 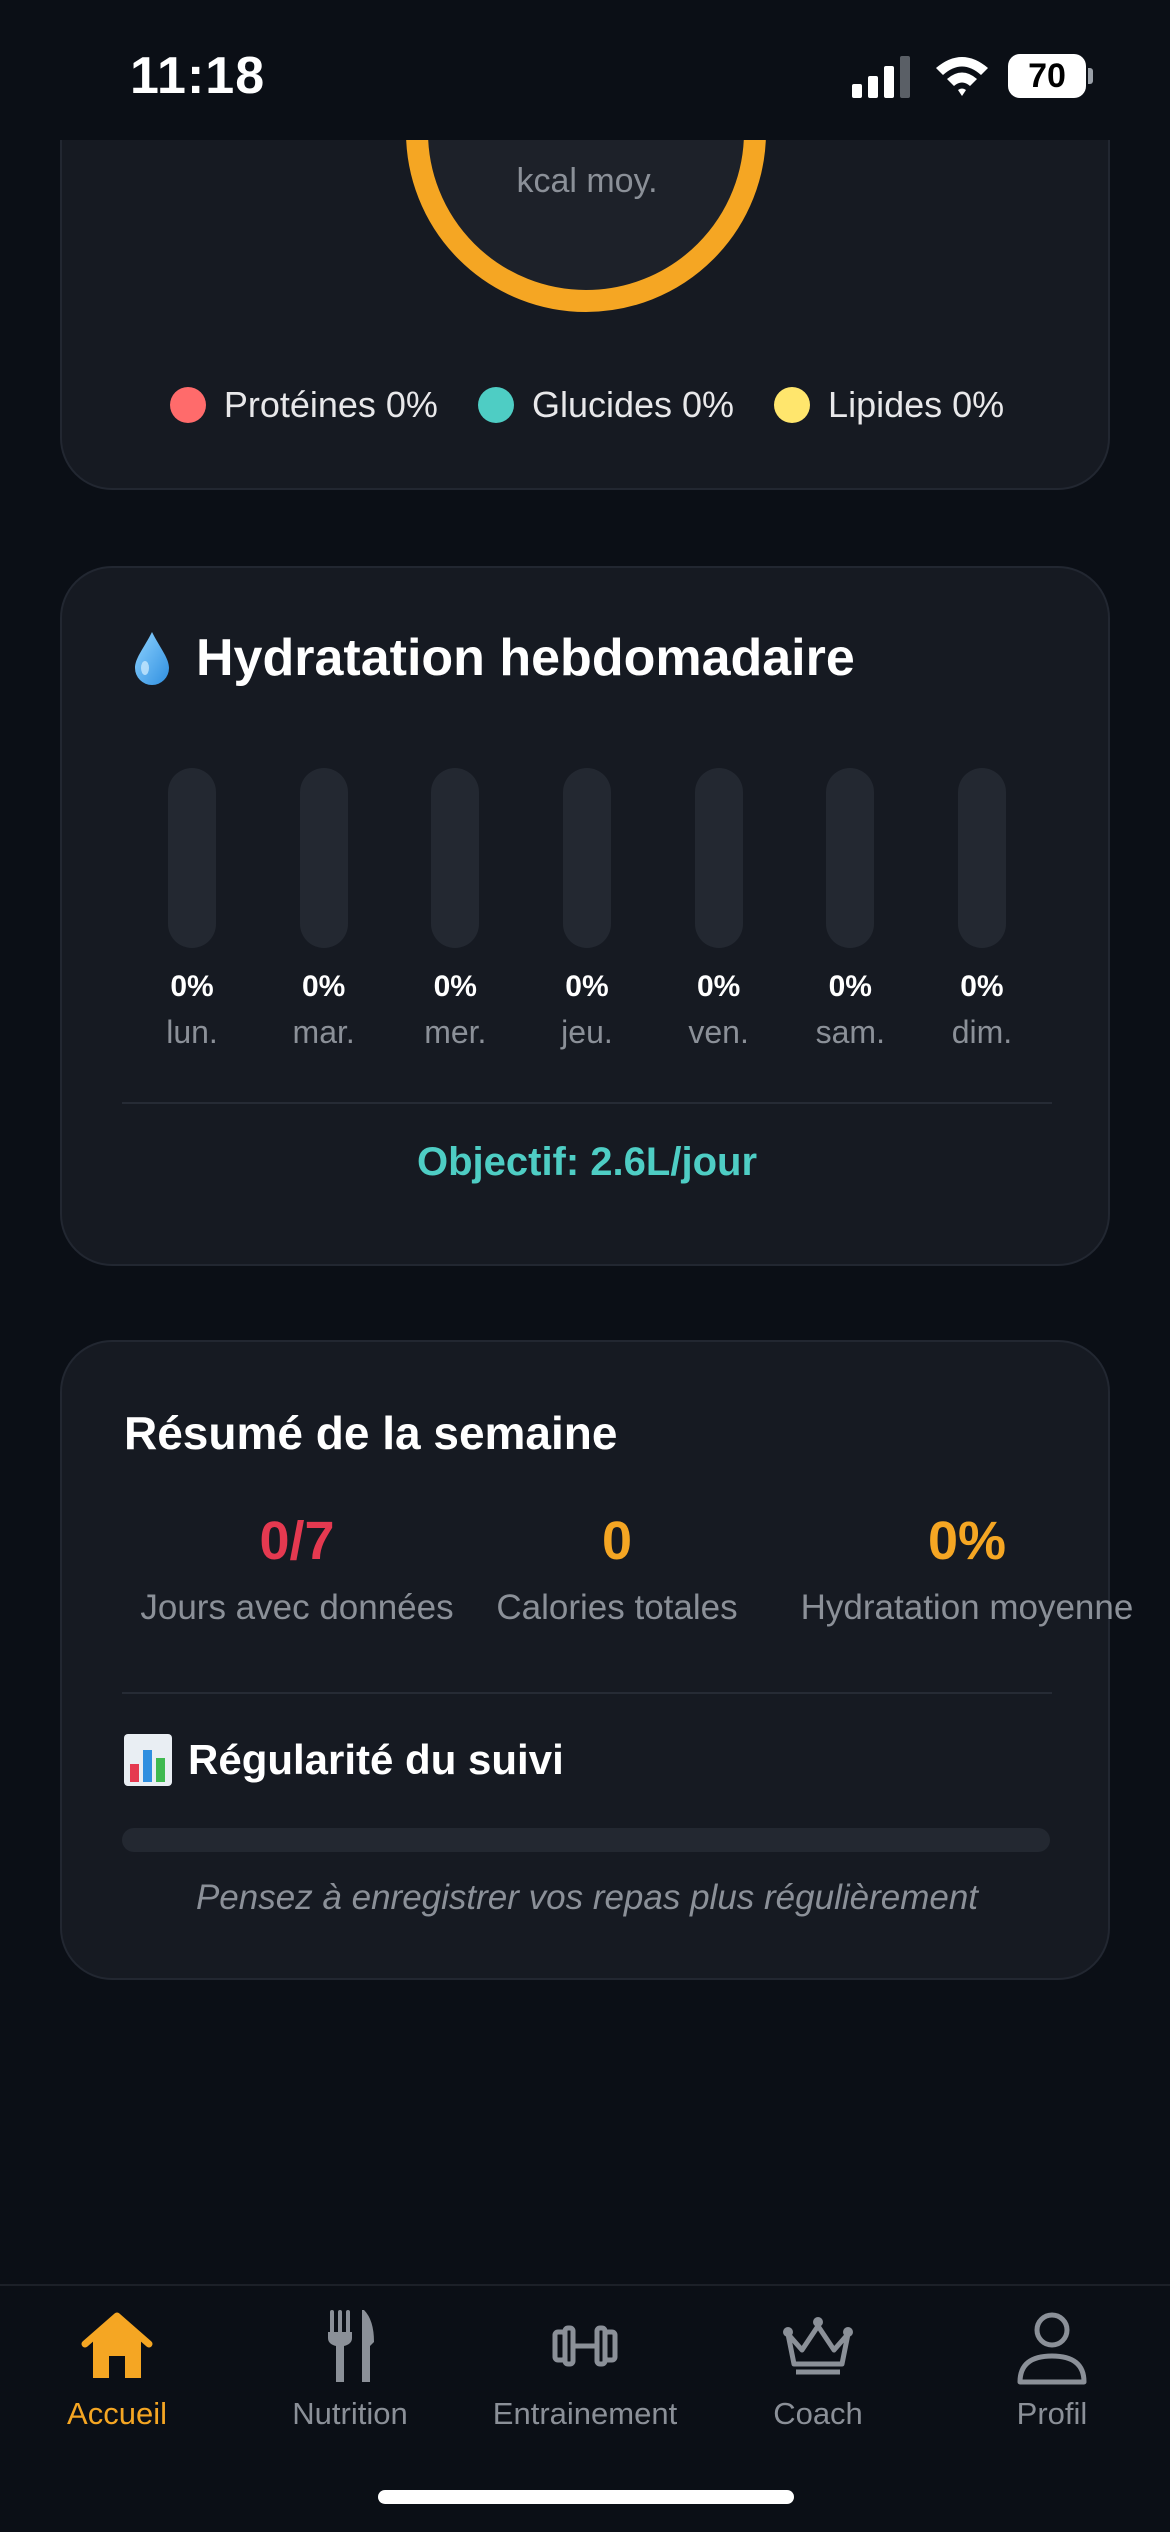 What do you see at coordinates (297, 1607) in the screenshot?
I see `stat-label: Jours avec données` at bounding box center [297, 1607].